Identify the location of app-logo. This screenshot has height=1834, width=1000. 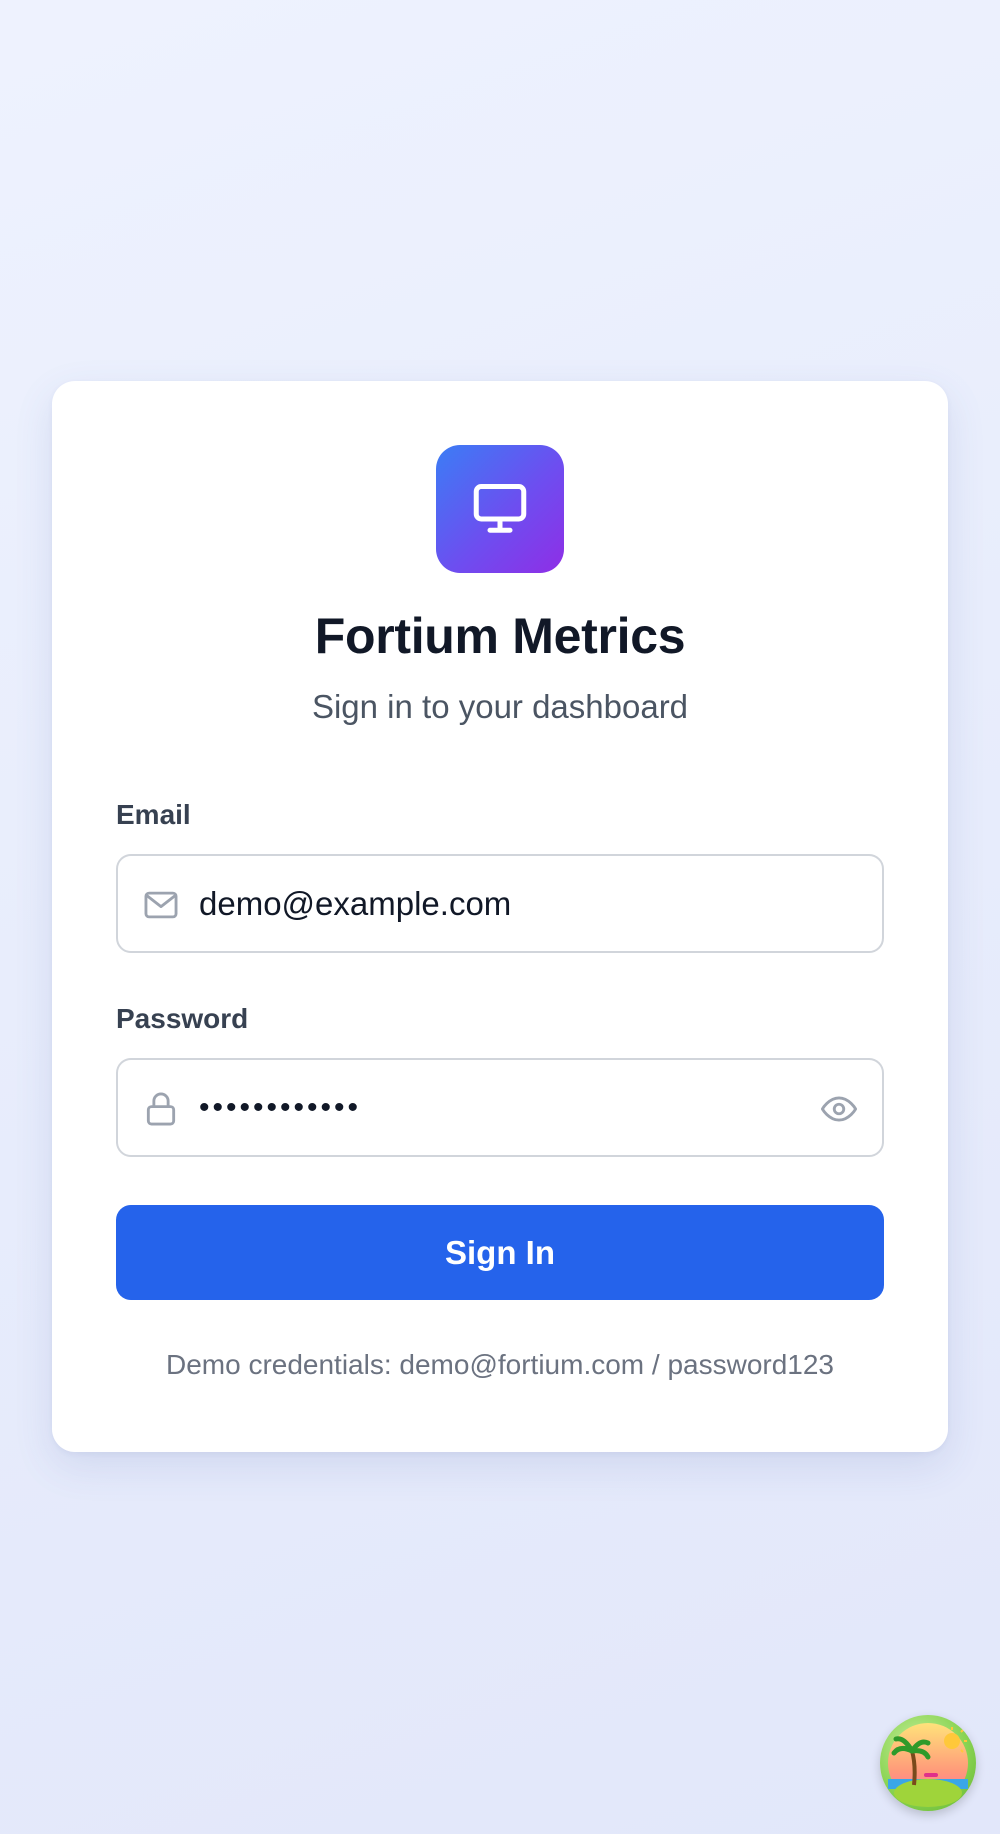
(500, 509).